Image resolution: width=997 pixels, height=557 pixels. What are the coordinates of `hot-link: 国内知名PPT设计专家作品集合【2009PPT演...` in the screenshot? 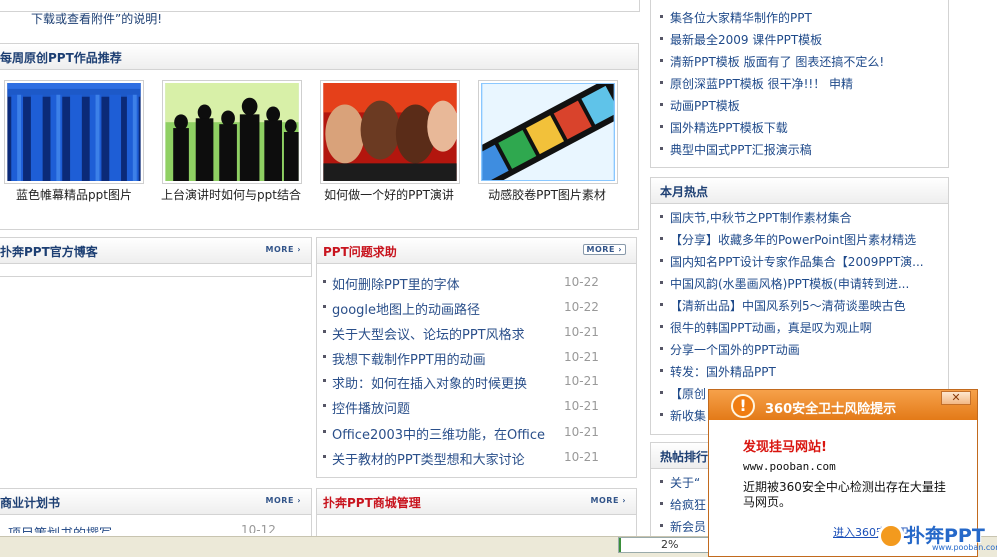 It's located at (797, 261).